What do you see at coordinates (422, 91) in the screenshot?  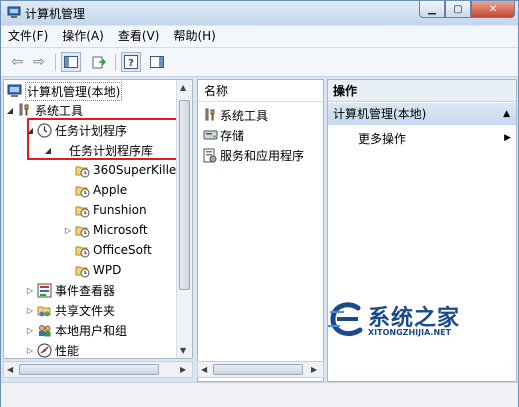 I see `actions-header: 操作` at bounding box center [422, 91].